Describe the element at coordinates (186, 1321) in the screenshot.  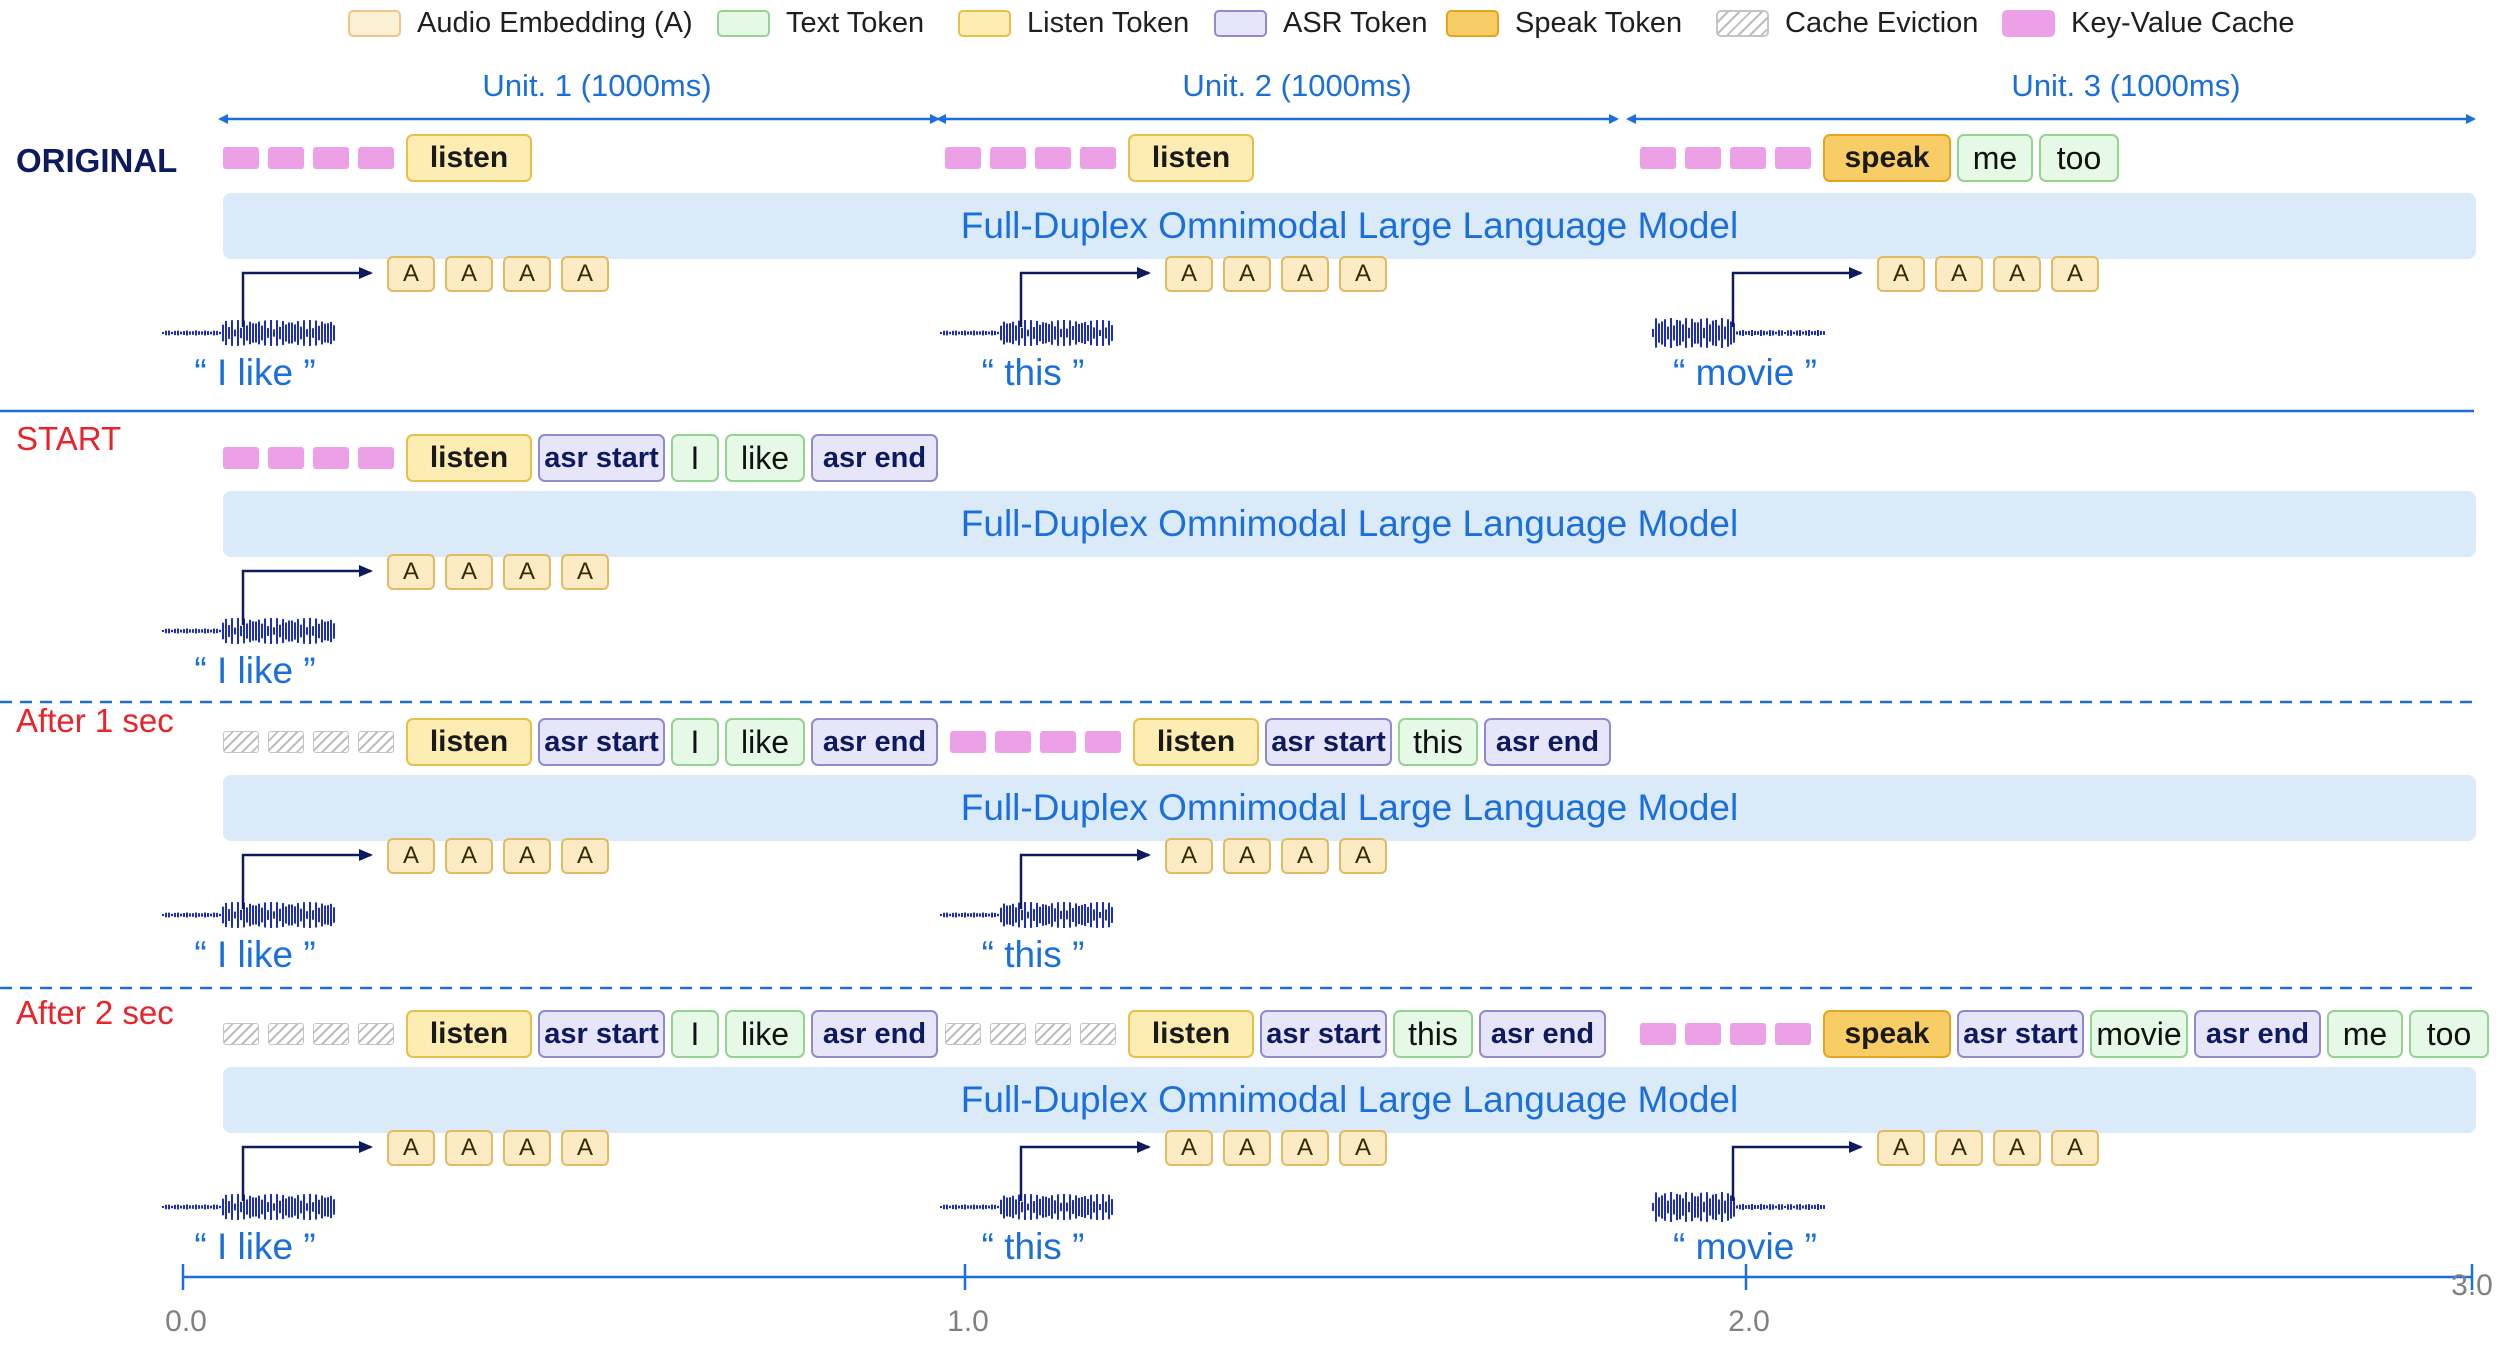
I see `timeline-tick-label: 0.0` at that location.